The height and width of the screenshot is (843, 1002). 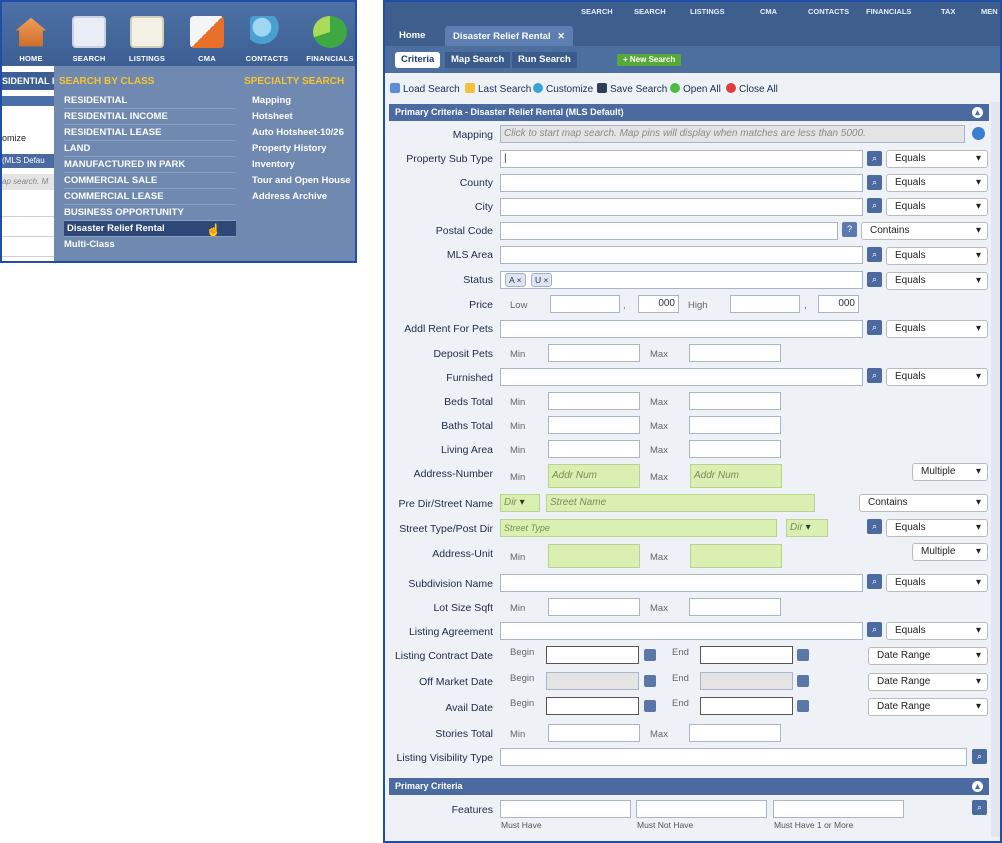 What do you see at coordinates (937, 631) in the screenshot?
I see `listing-agreement-operator: Equals` at bounding box center [937, 631].